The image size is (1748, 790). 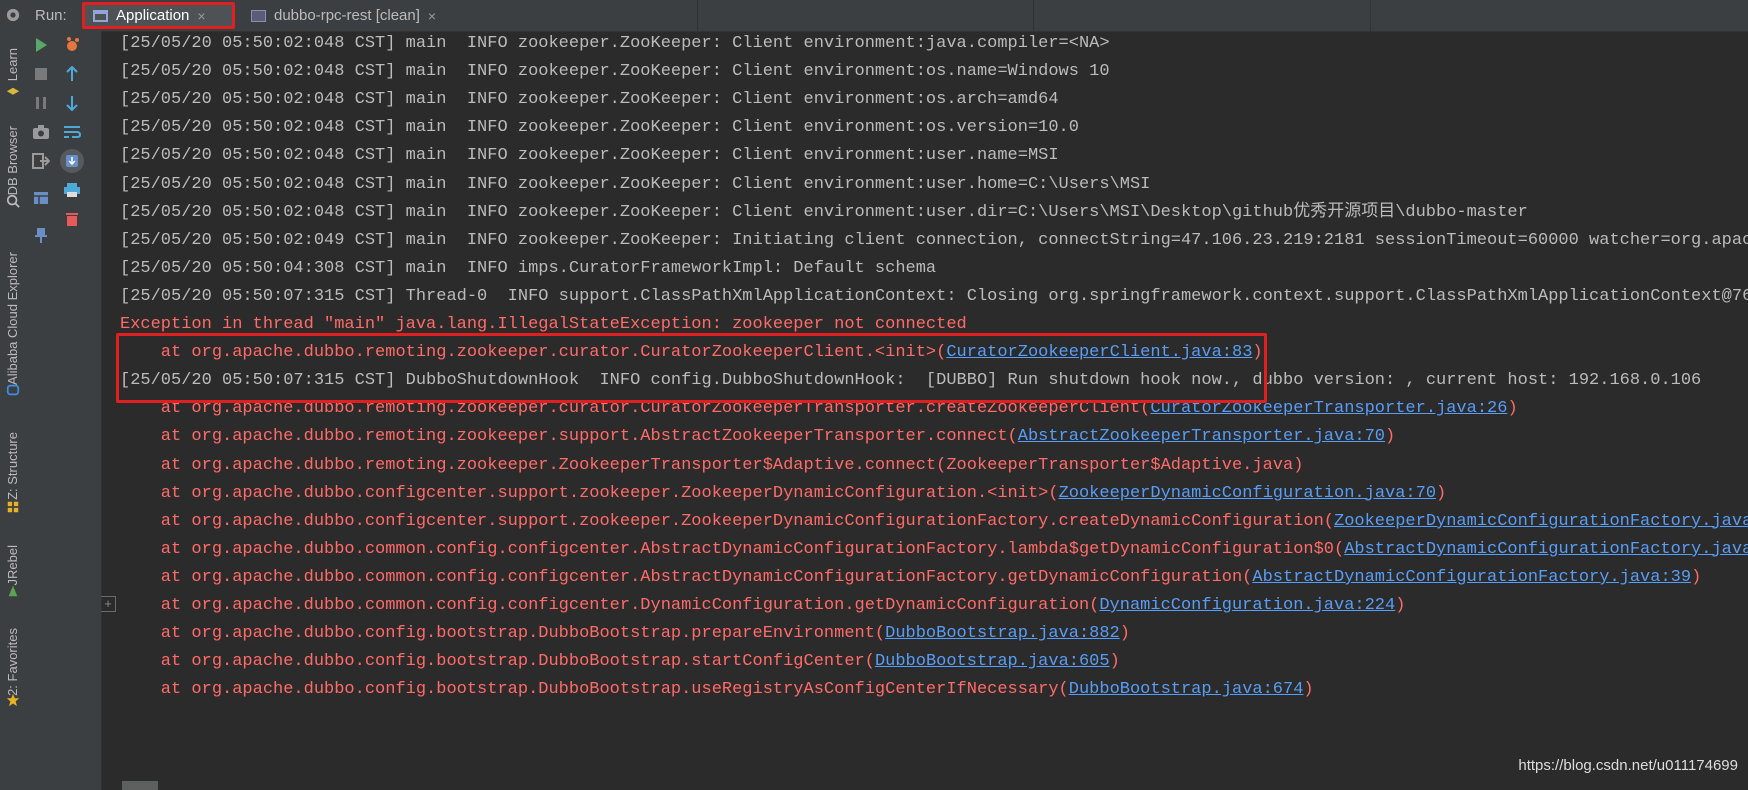 What do you see at coordinates (1628, 765) in the screenshot?
I see `watermark: https://blog.csdn.net/u011174699` at bounding box center [1628, 765].